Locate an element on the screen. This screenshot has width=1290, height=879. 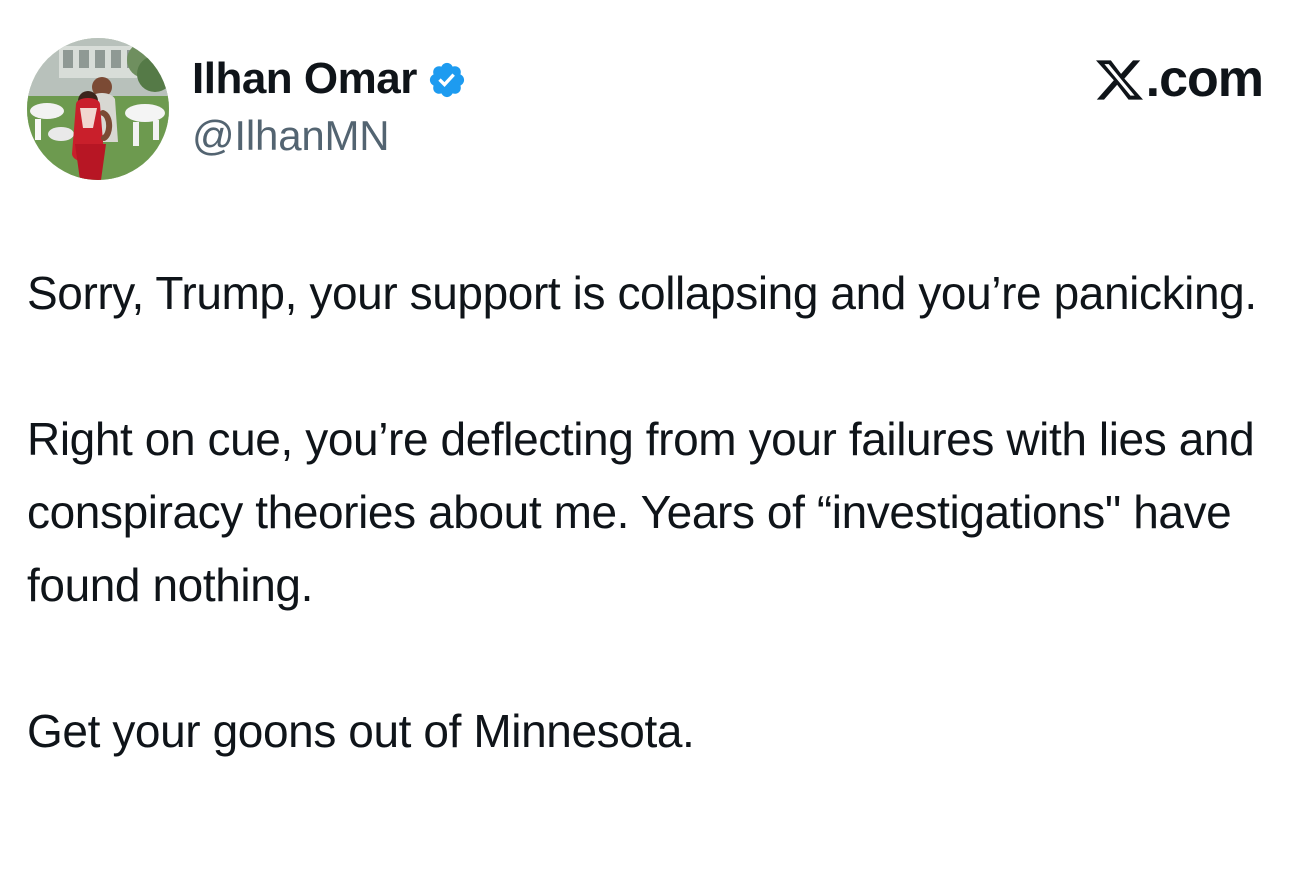
verified-badge-icon is located at coordinates (447, 80).